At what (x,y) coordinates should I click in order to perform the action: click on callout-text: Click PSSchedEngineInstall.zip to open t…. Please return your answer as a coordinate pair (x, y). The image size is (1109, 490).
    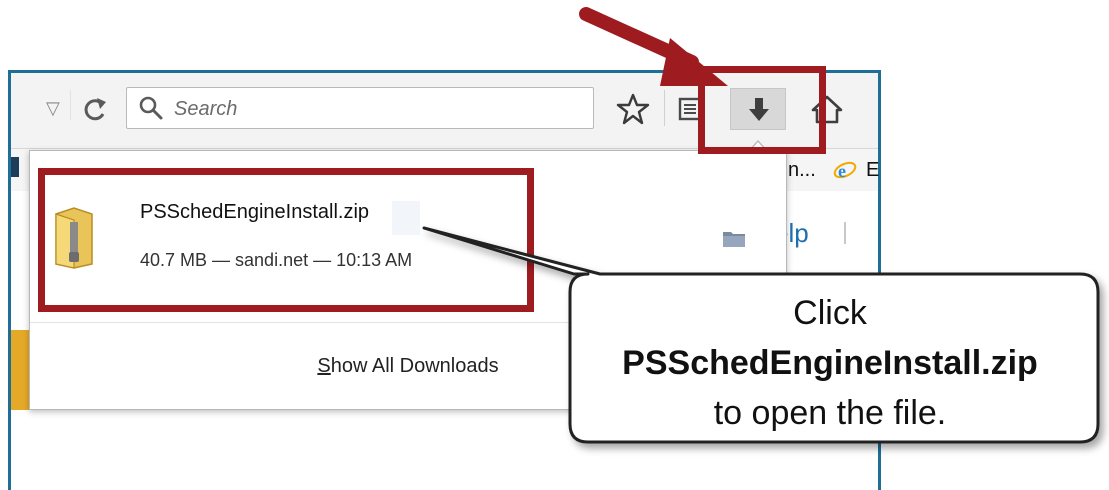
    Looking at the image, I should click on (830, 363).